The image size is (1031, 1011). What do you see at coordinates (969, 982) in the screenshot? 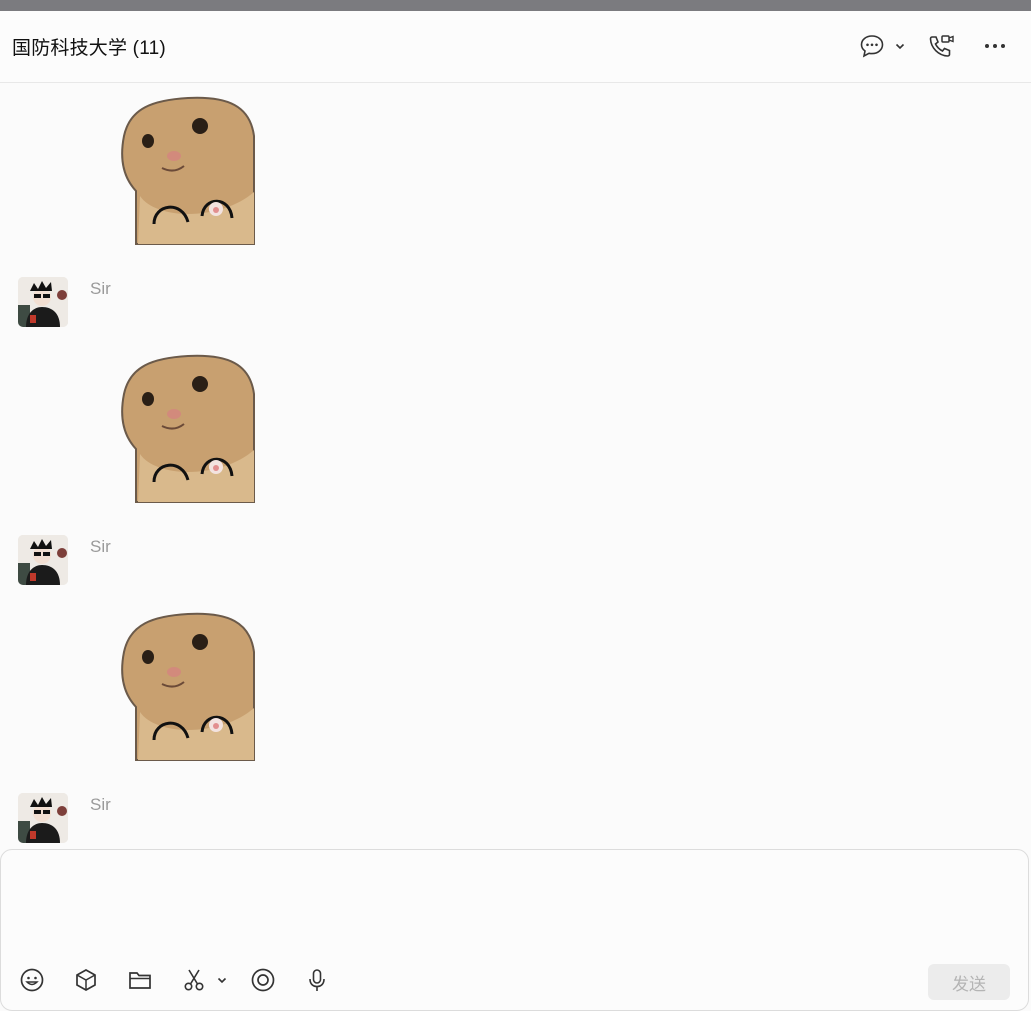
I see `send-button: 发送` at bounding box center [969, 982].